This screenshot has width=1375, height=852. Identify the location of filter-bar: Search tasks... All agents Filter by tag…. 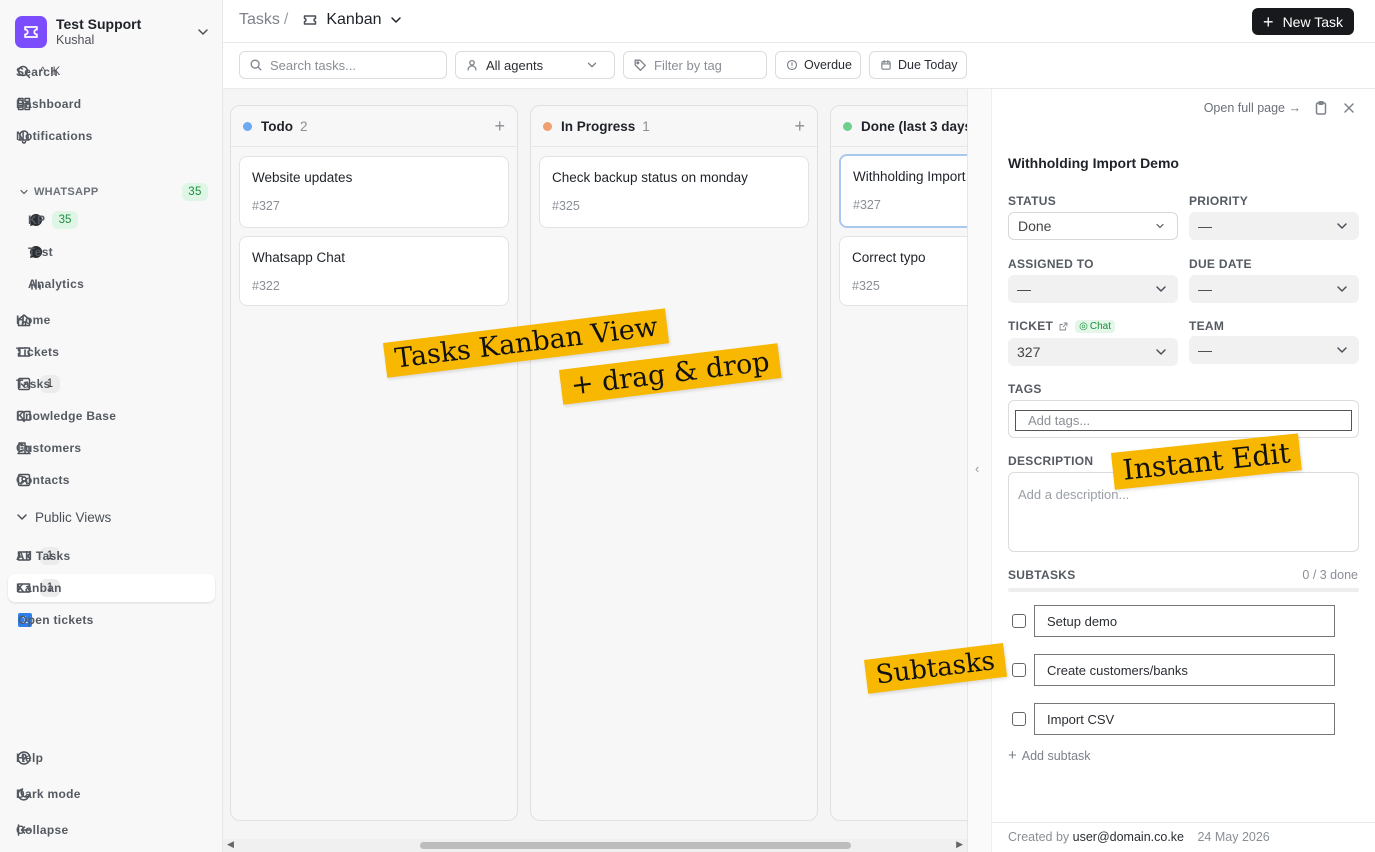
(799, 66).